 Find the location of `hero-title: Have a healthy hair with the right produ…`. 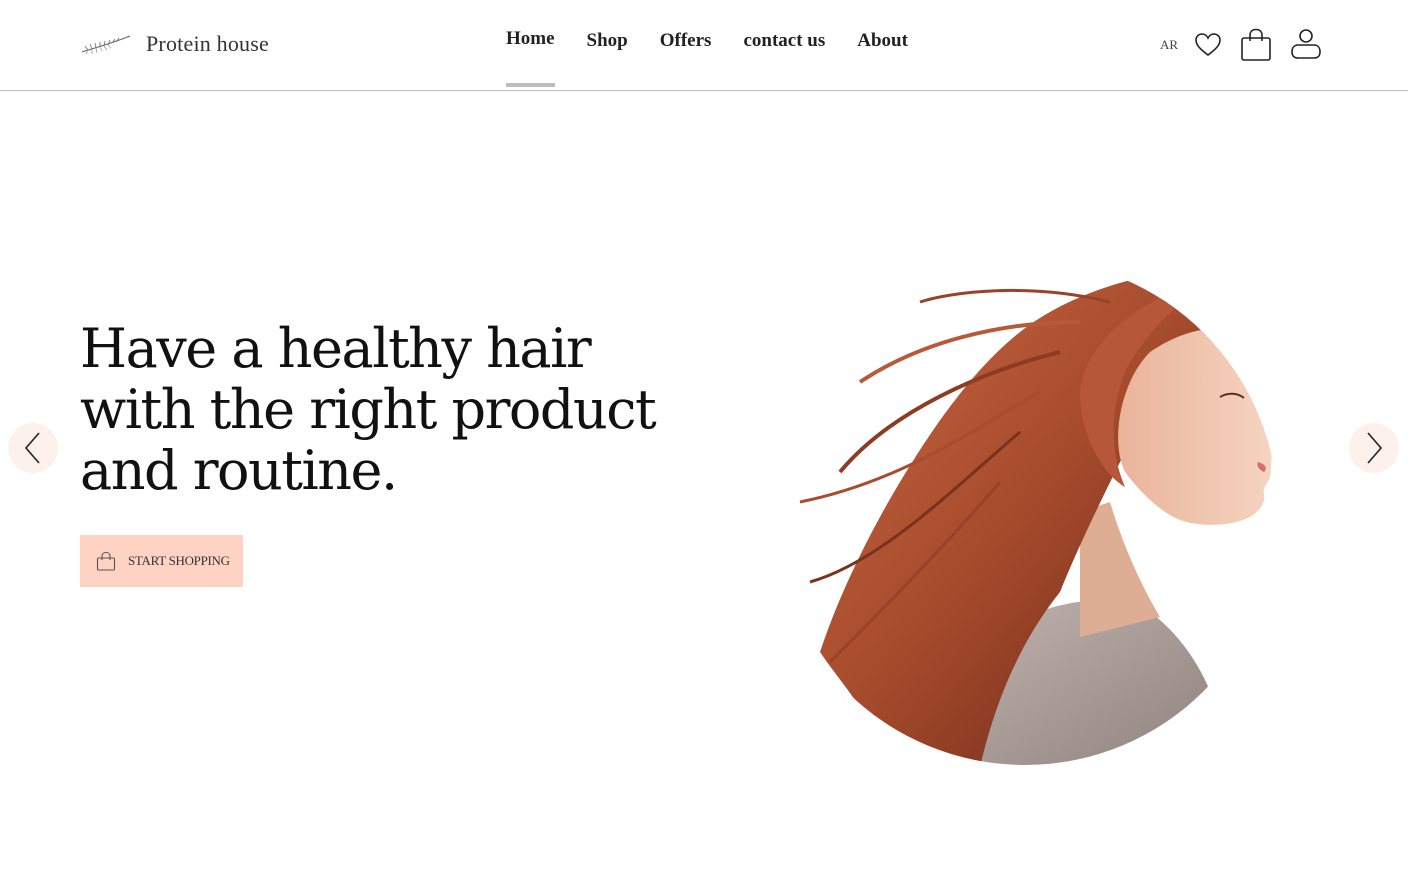

hero-title: Have a healthy hair with the right produ… is located at coordinates (368, 409).